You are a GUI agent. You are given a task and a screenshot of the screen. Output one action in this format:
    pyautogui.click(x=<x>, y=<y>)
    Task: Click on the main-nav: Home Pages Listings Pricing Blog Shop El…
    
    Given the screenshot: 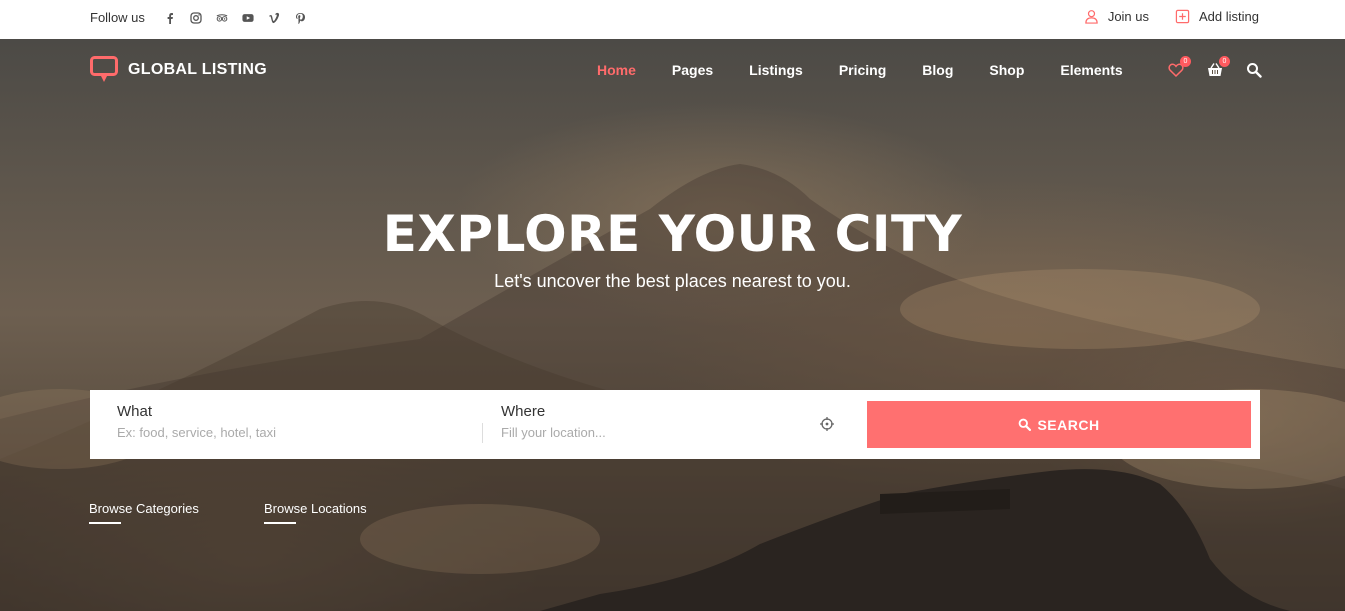 What is the action you would take?
    pyautogui.click(x=878, y=70)
    